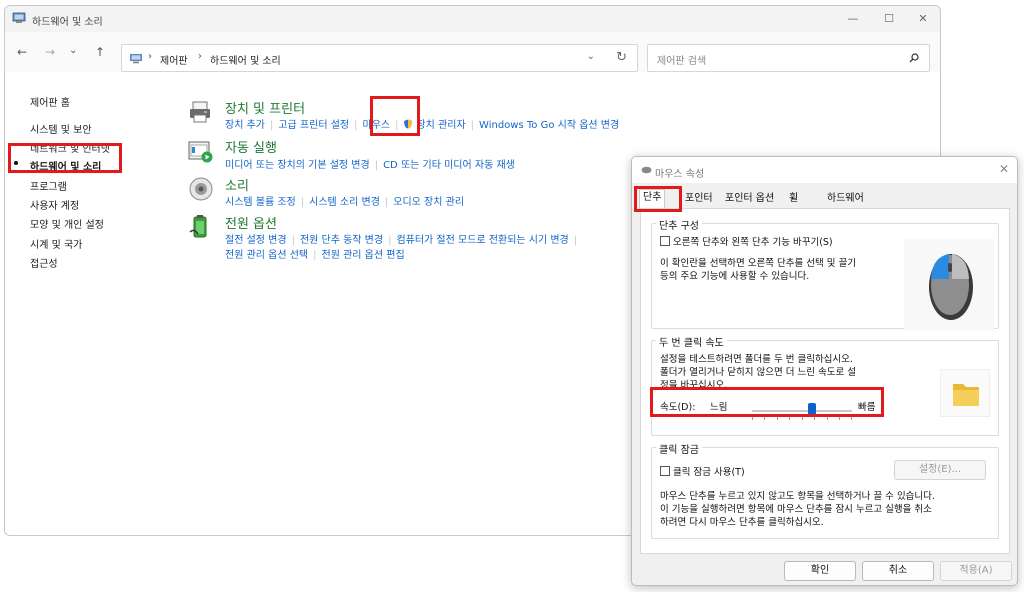 This screenshot has width=1024, height=592. I want to click on dialog-tabs: 단추 포인터 포인터 옵션 휠 하드웨어, so click(824, 198).